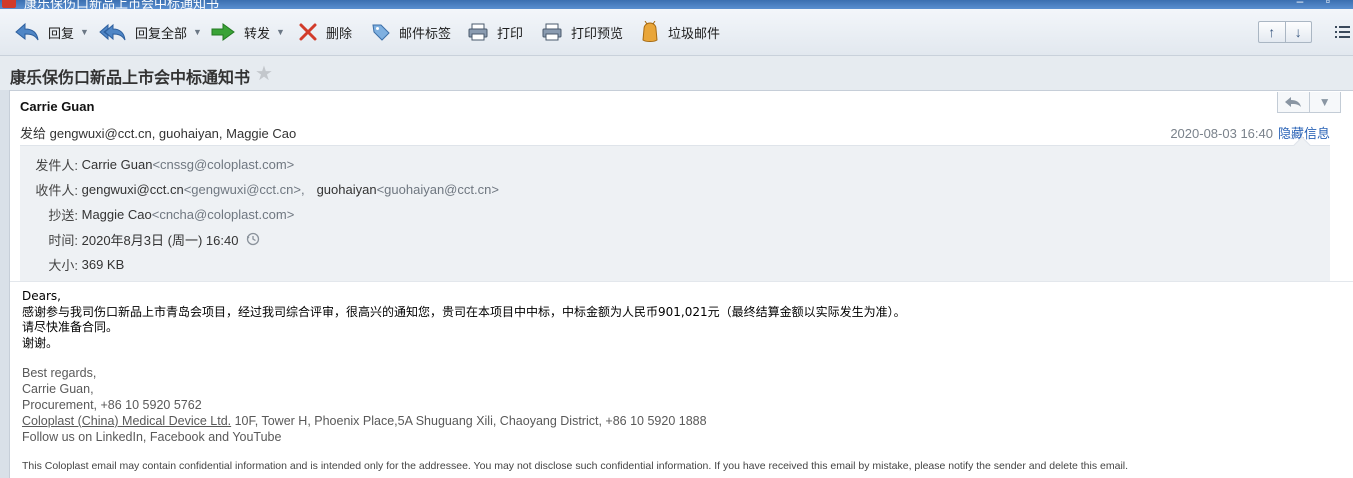  I want to click on more-actions-button: ▼, so click(1324, 102).